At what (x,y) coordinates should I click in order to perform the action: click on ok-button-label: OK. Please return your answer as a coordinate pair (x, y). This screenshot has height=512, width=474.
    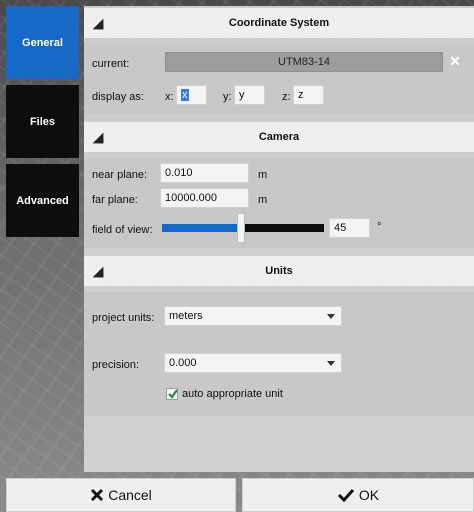
    Looking at the image, I should click on (369, 495).